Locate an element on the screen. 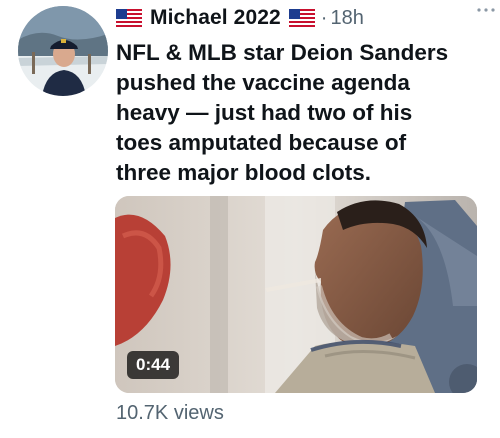 The width and height of the screenshot is (500, 438). view-count: 10.7K views is located at coordinates (170, 413).